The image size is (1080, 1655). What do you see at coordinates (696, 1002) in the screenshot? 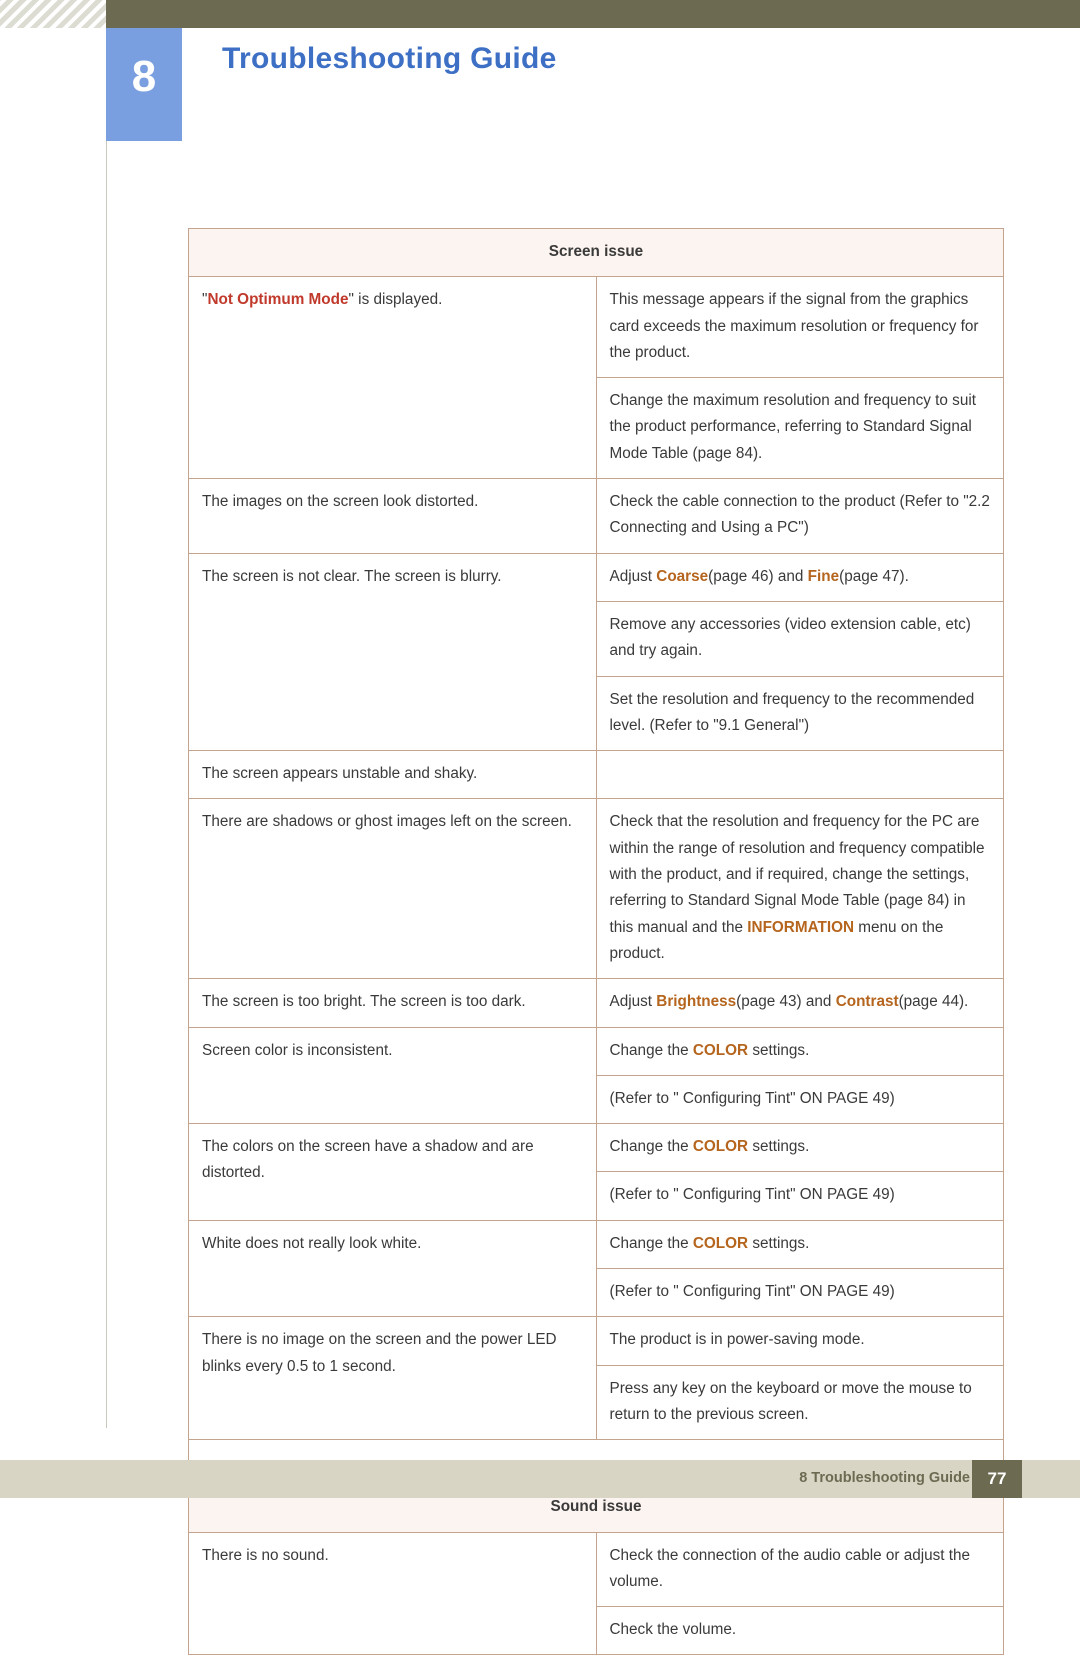
I see `menu-term: Brightness` at bounding box center [696, 1002].